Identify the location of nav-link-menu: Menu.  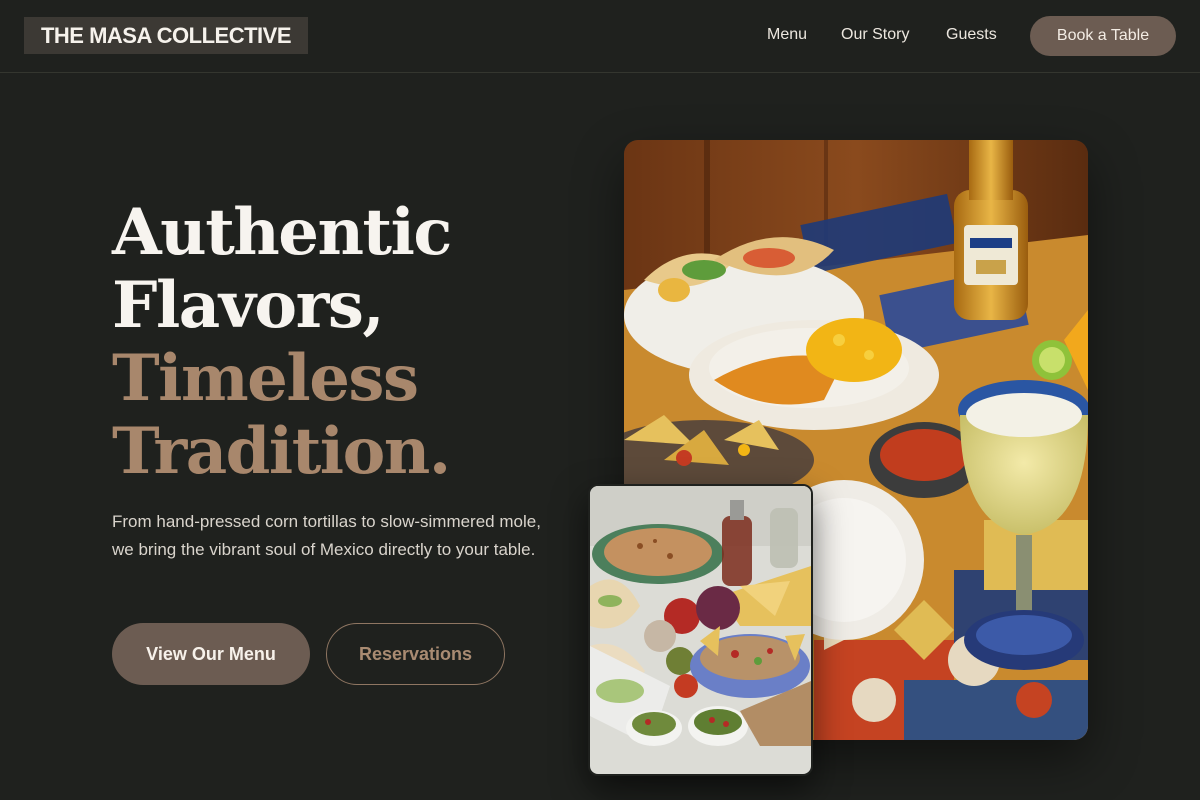
(787, 35).